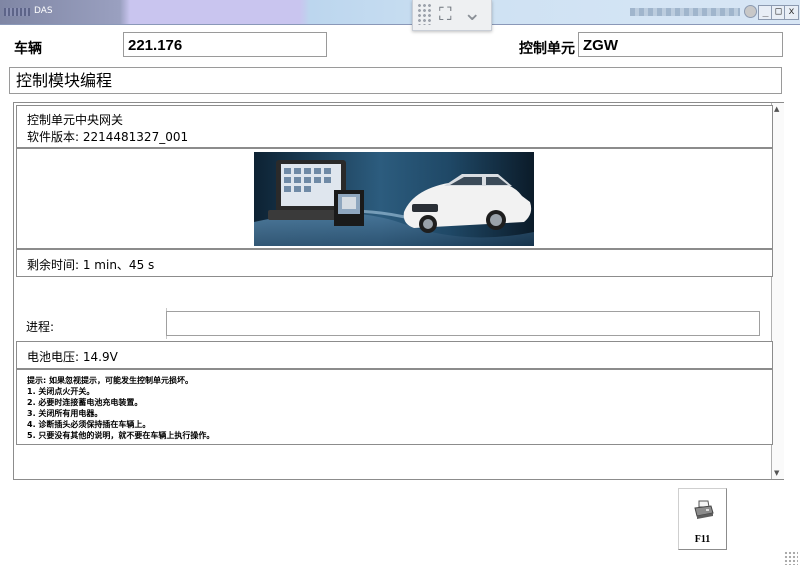 Image resolution: width=800 pixels, height=567 pixels. Describe the element at coordinates (547, 48) in the screenshot. I see `control-unit-label: 控制单元` at that location.